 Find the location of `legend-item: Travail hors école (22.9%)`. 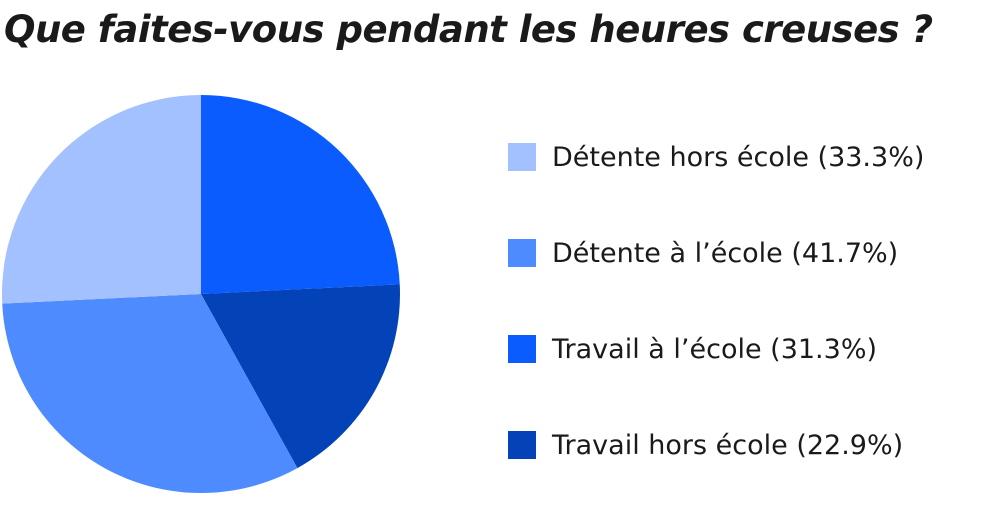

legend-item: Travail hors école (22.9%) is located at coordinates (716, 445).